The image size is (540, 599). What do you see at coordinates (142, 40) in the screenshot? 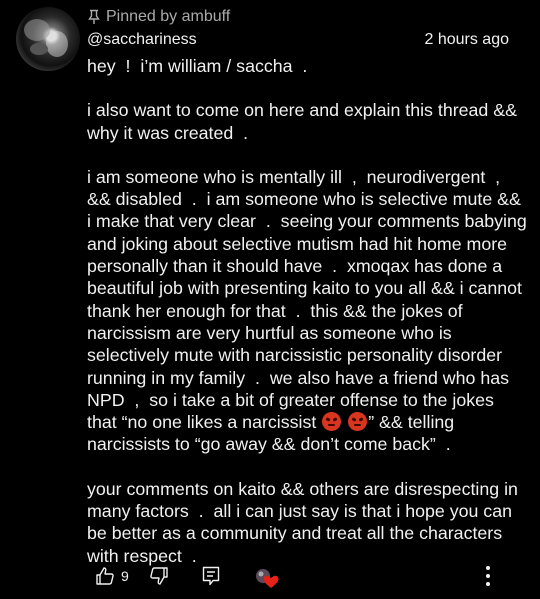
I see `comment-author: @sacchariness` at bounding box center [142, 40].